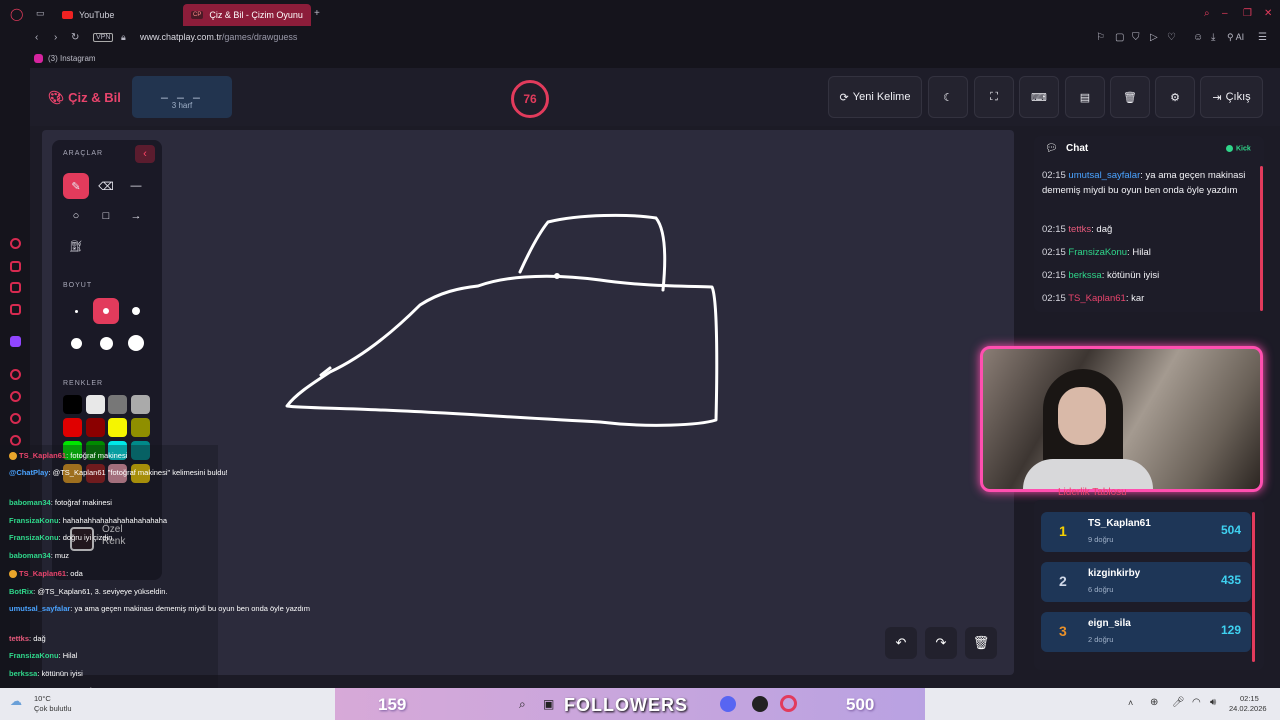  Describe the element at coordinates (1054, 252) in the screenshot. I see `chat-time: 02:15` at that location.